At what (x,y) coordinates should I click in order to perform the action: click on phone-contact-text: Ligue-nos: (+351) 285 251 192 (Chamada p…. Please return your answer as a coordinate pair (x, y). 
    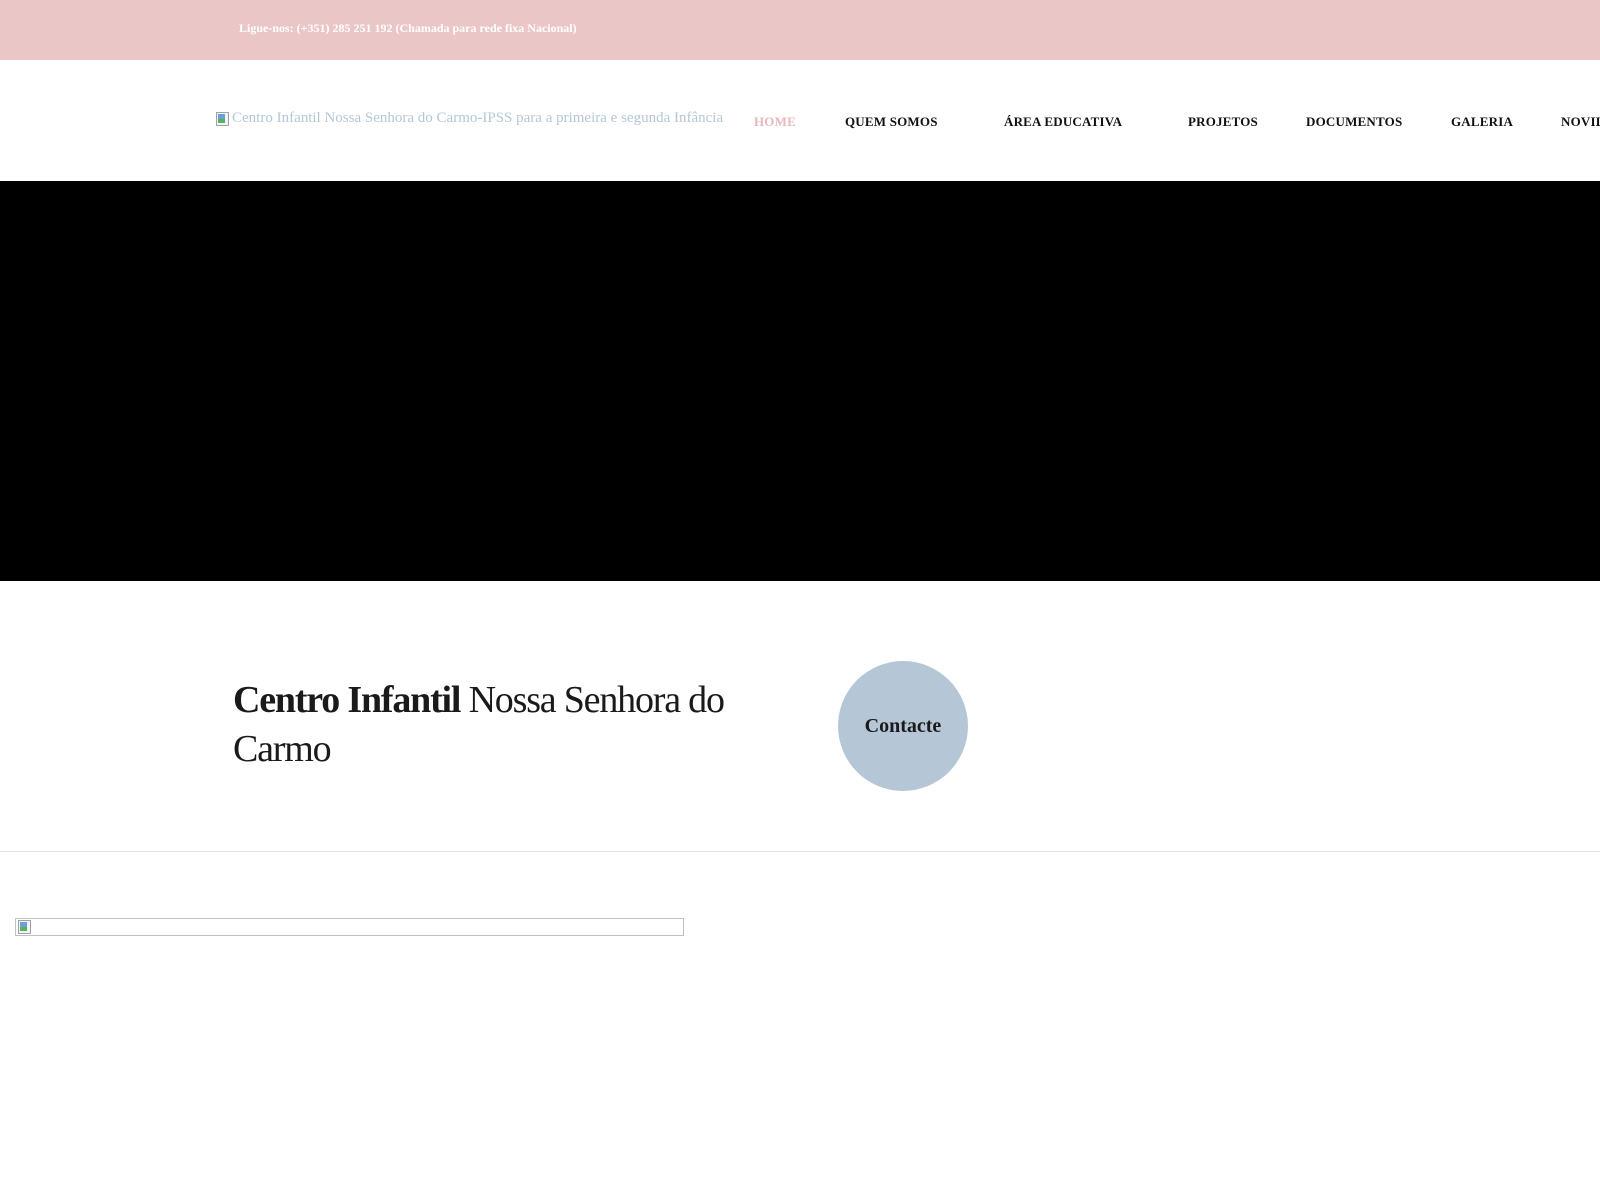
    Looking at the image, I should click on (408, 28).